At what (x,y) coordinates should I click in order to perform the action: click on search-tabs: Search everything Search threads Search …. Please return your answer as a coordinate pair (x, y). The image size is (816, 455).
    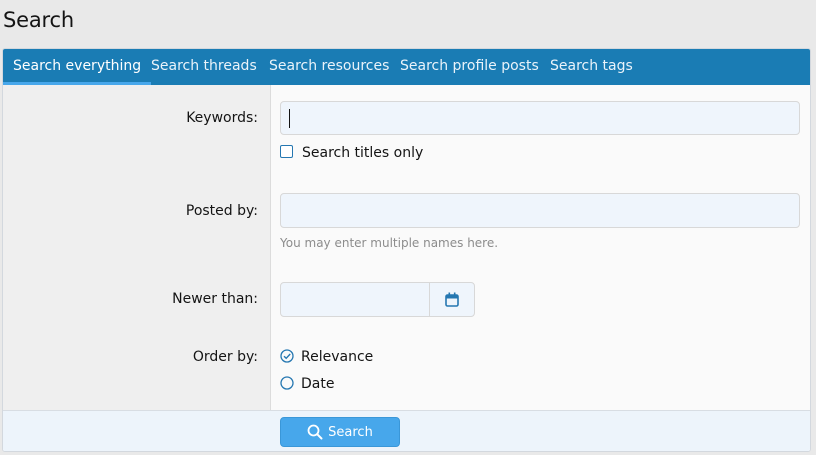
    Looking at the image, I should click on (406, 67).